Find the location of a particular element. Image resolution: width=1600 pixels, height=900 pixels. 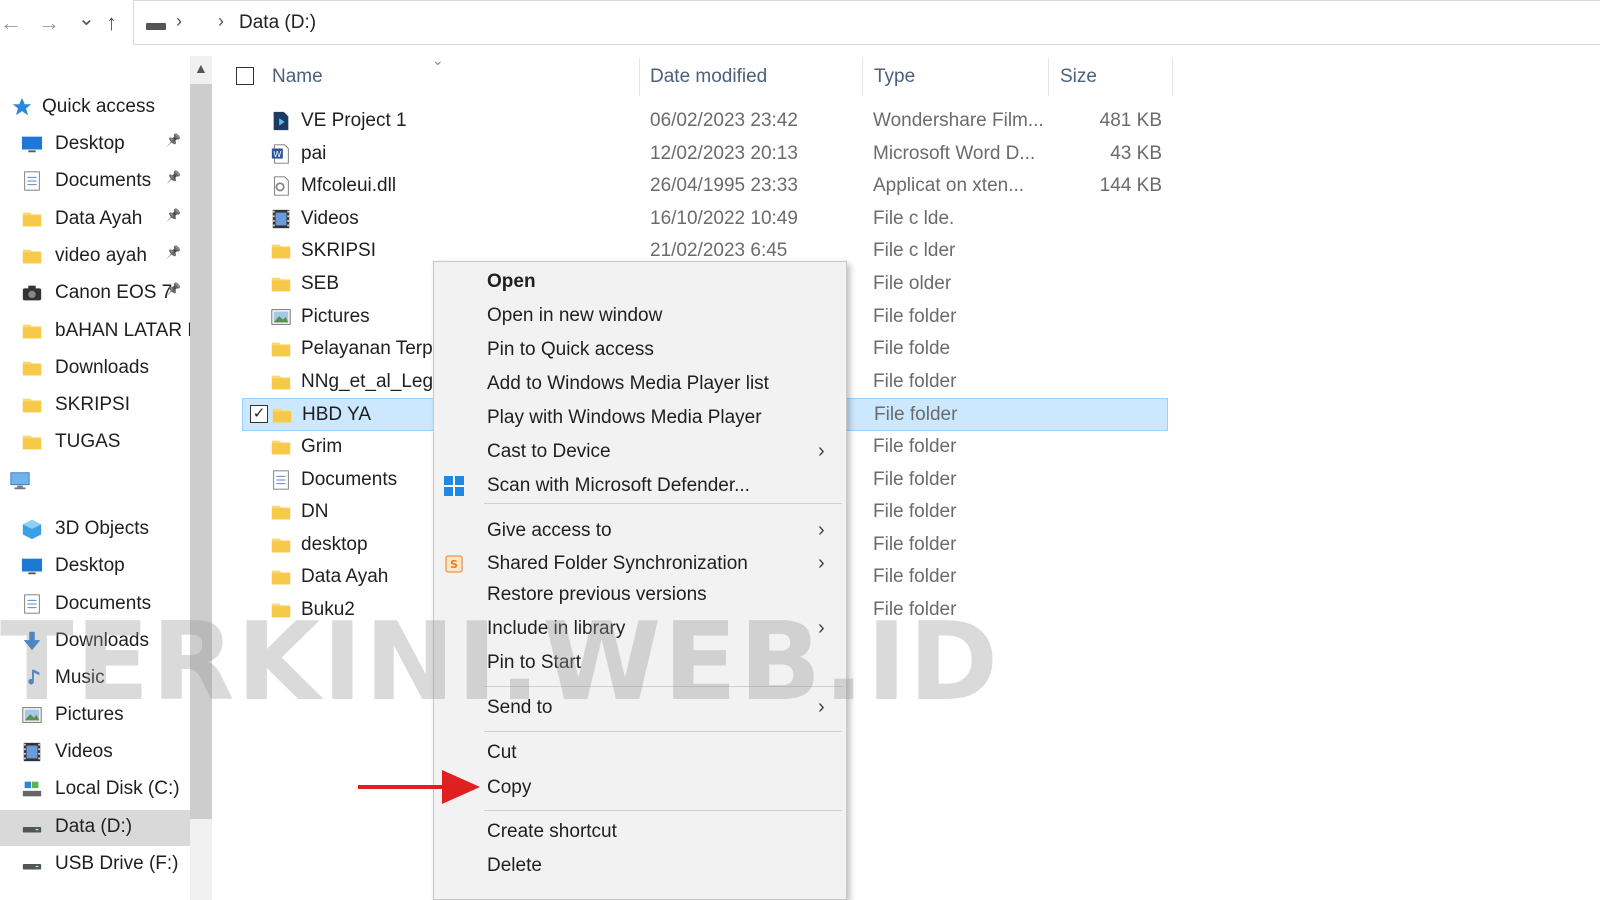

recent-locations-chevron-icon: ⌄ is located at coordinates (86, 18).